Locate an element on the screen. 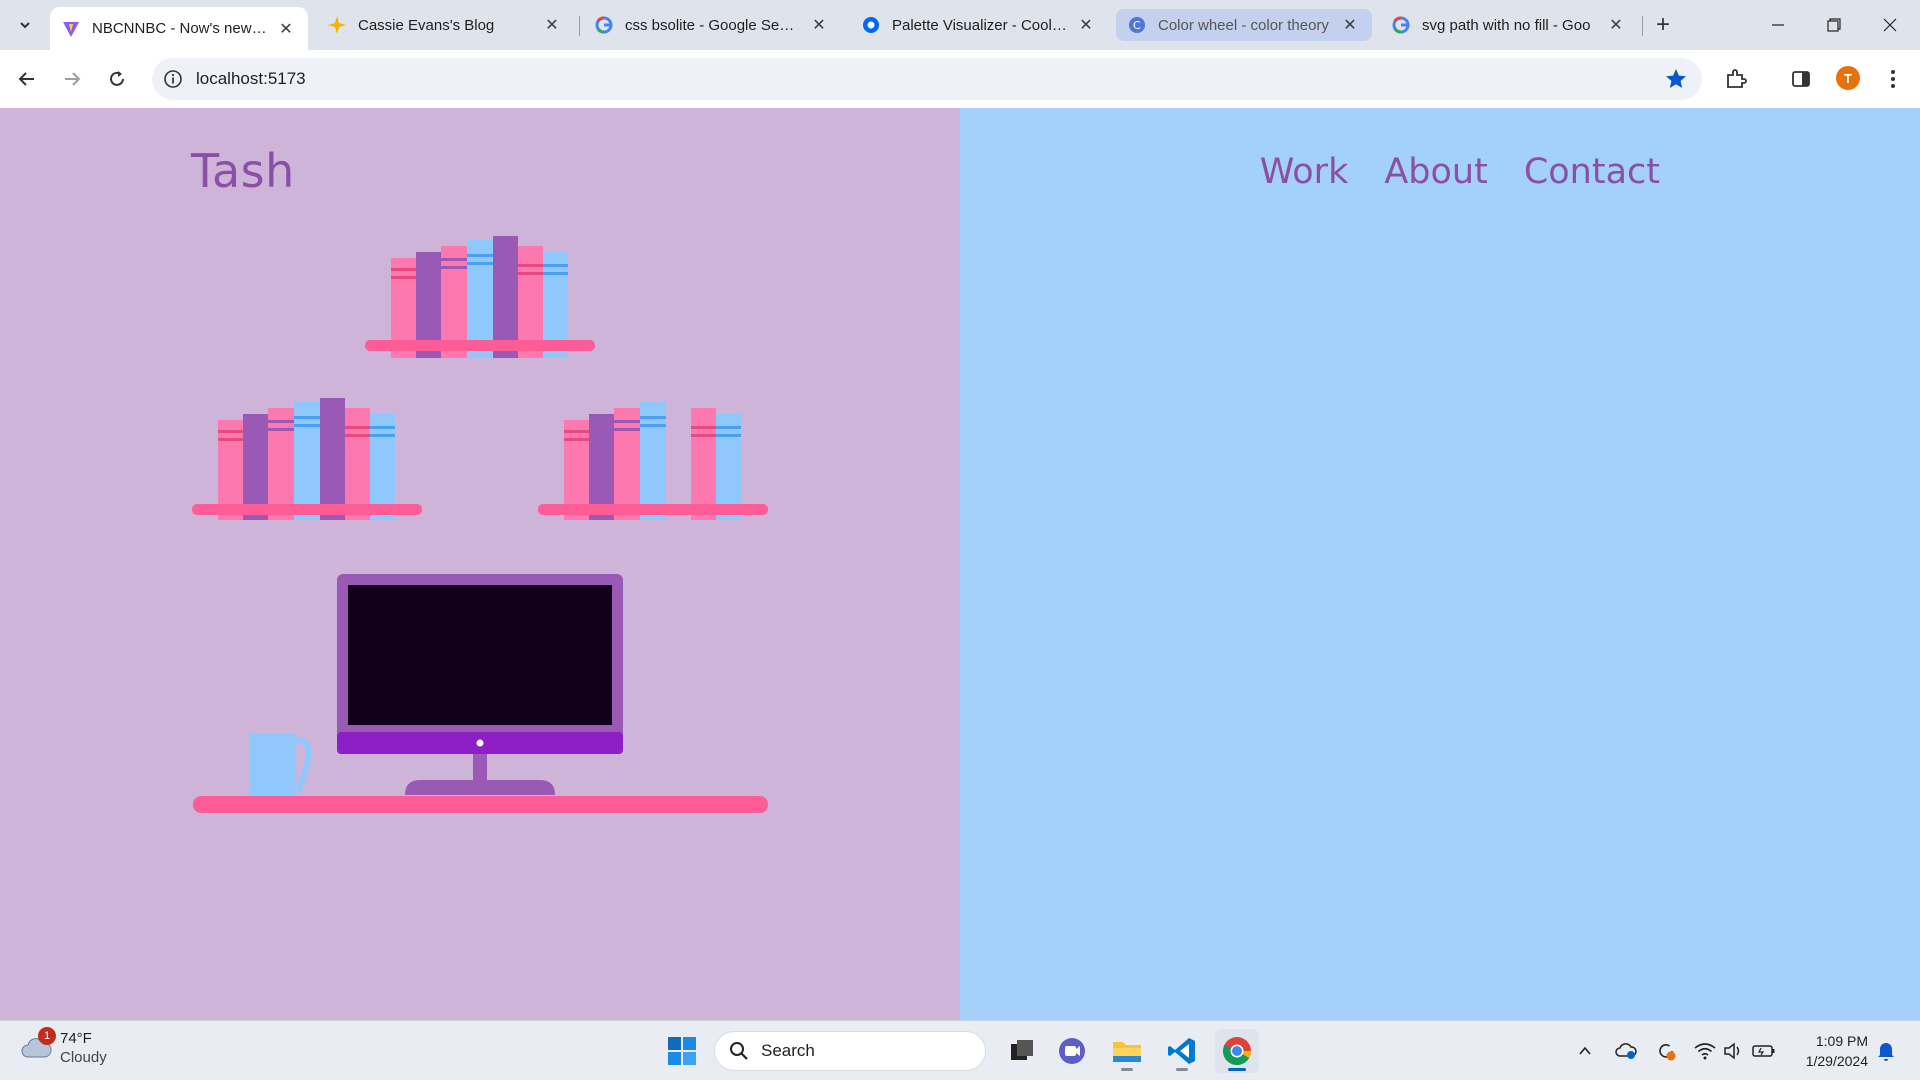 The height and width of the screenshot is (1080, 1920). tab-cassie-evans-blog: Cassie Evans's Blog ✕ is located at coordinates (445, 25).